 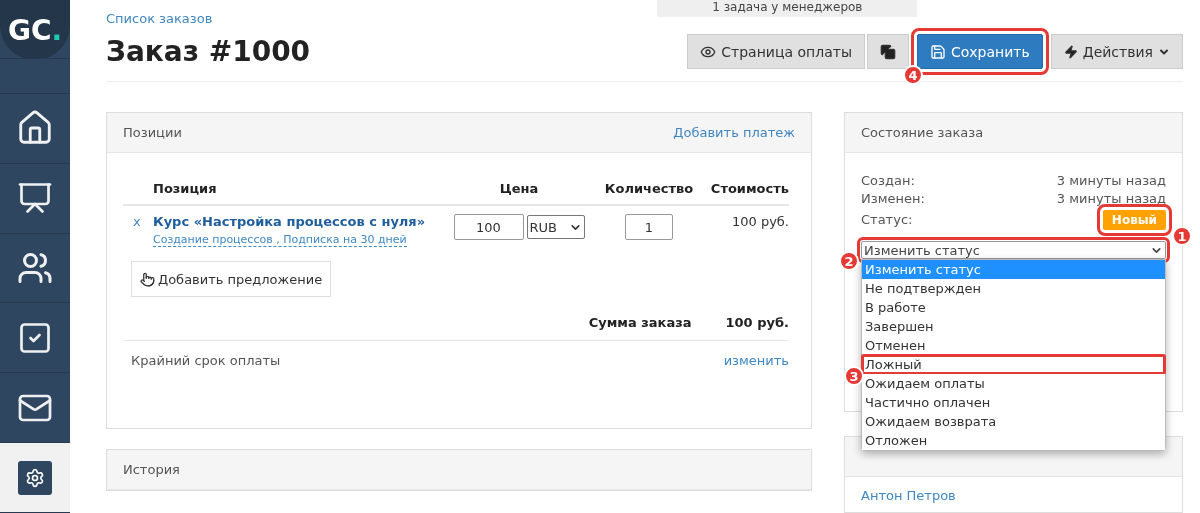 I want to click on status-option: Ожидаем оплаты, so click(x=1013, y=383).